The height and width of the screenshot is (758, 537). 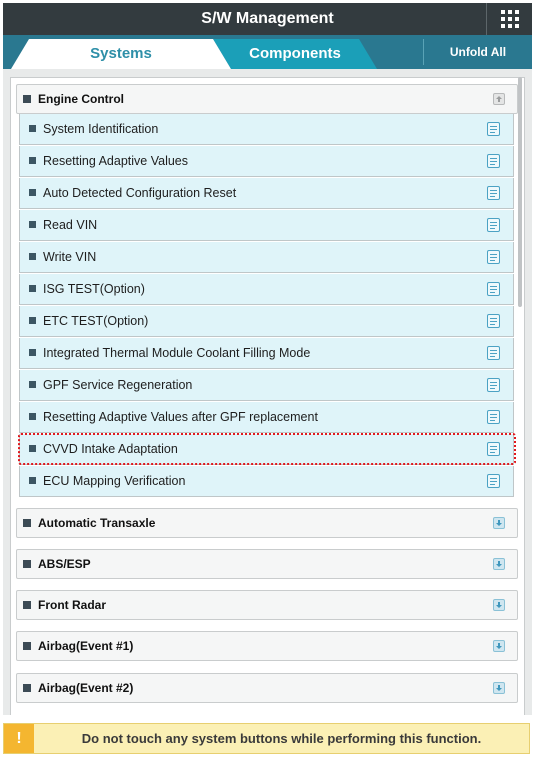 What do you see at coordinates (97, 523) in the screenshot?
I see `group-label: Automatic Transaxle` at bounding box center [97, 523].